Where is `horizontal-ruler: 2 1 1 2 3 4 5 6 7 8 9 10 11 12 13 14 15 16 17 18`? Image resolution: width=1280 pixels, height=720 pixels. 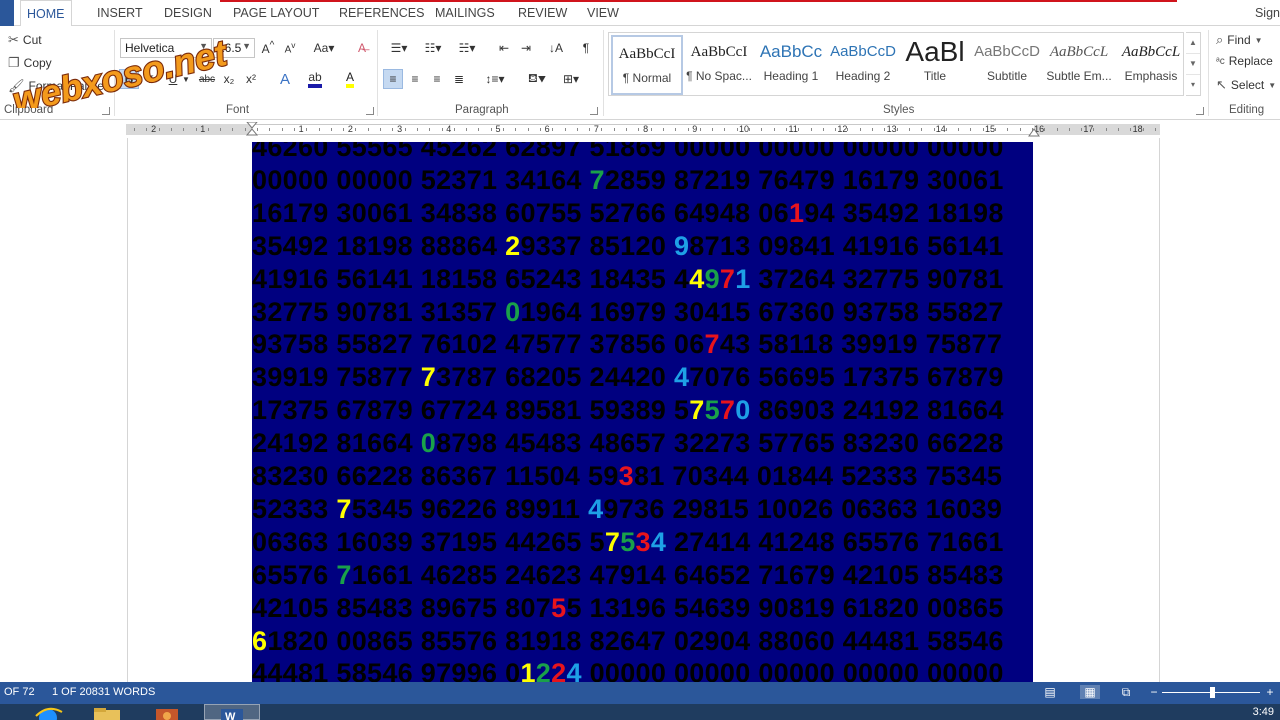 horizontal-ruler: 2 1 1 2 3 4 5 6 7 8 9 10 11 12 13 14 15 16 17 18 is located at coordinates (643, 130).